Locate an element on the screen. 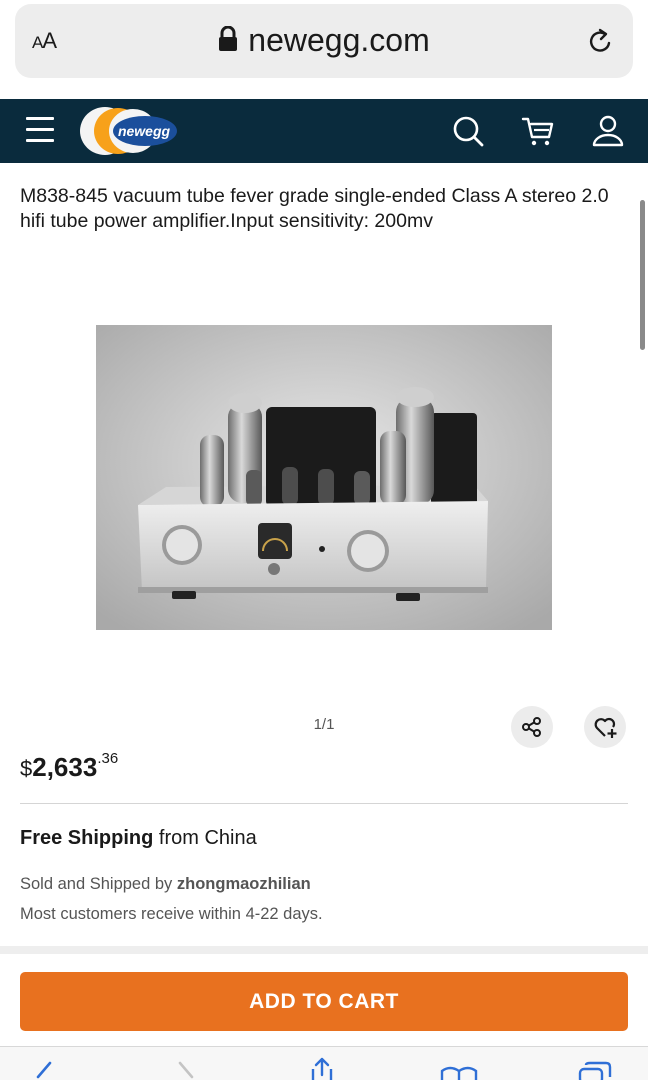 The height and width of the screenshot is (1080, 648). lock-icon is located at coordinates (228, 38).